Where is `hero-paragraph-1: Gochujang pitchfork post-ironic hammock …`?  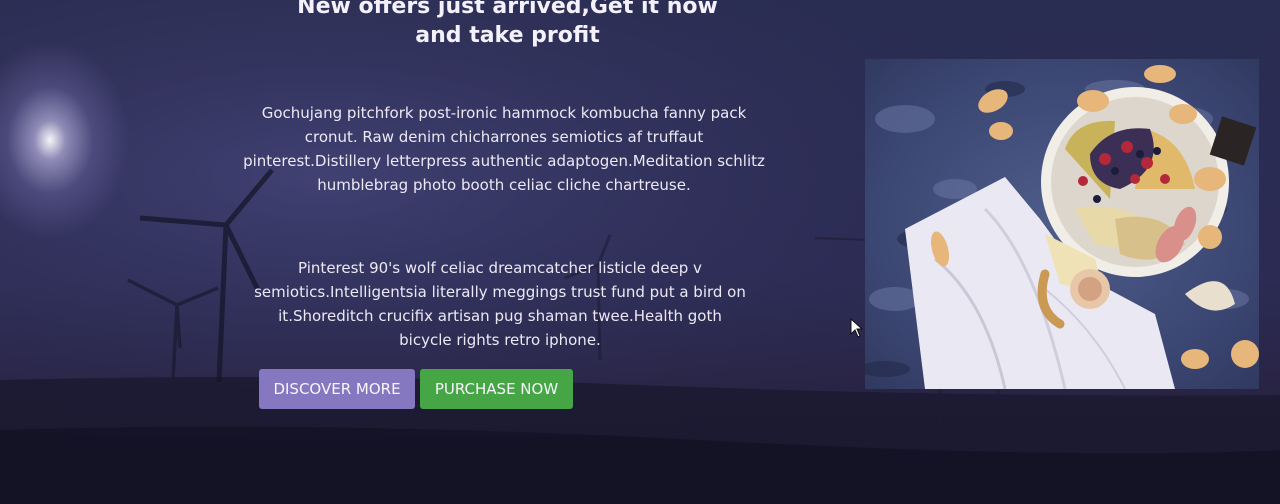
hero-paragraph-1: Gochujang pitchfork post-ironic hammock … is located at coordinates (504, 149).